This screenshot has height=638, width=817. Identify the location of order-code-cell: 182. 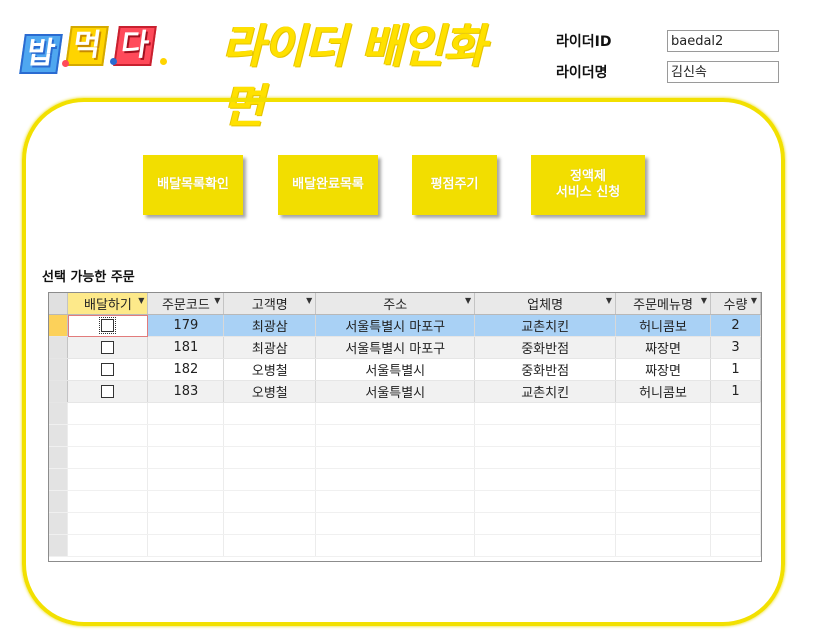
(186, 369).